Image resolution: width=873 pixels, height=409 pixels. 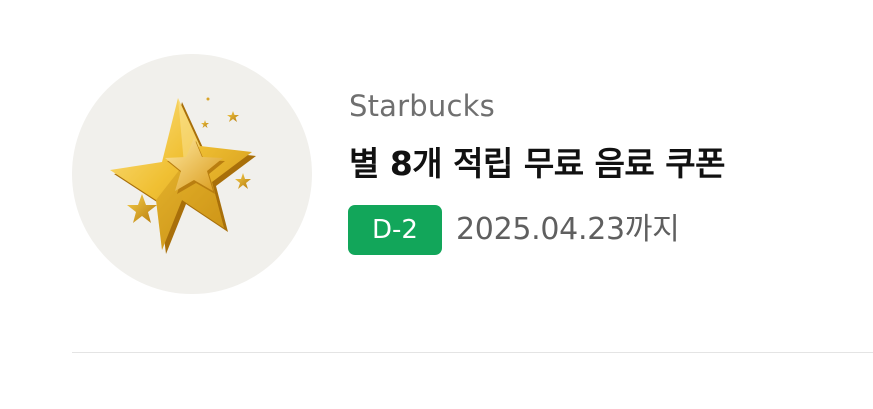 What do you see at coordinates (422, 106) in the screenshot?
I see `brand-name: Starbucks` at bounding box center [422, 106].